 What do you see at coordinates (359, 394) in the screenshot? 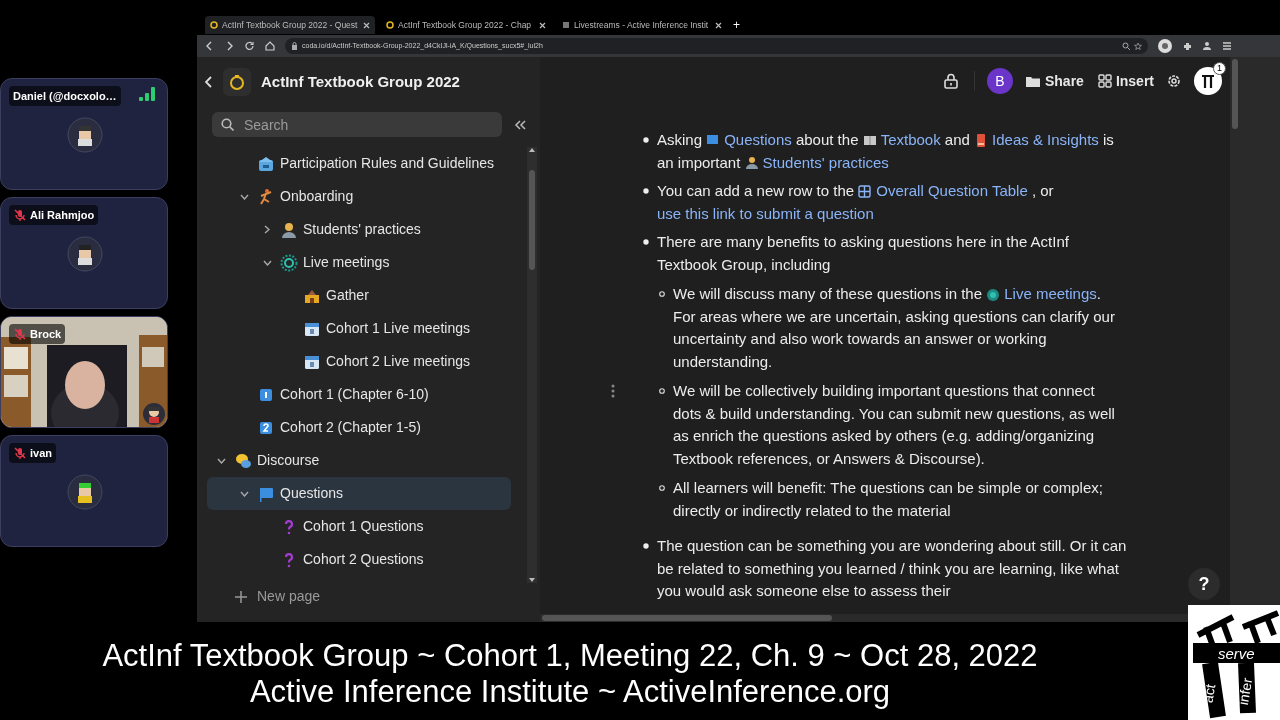
I see `tree-item: Cohort 1 (Chapter 6-10)` at bounding box center [359, 394].